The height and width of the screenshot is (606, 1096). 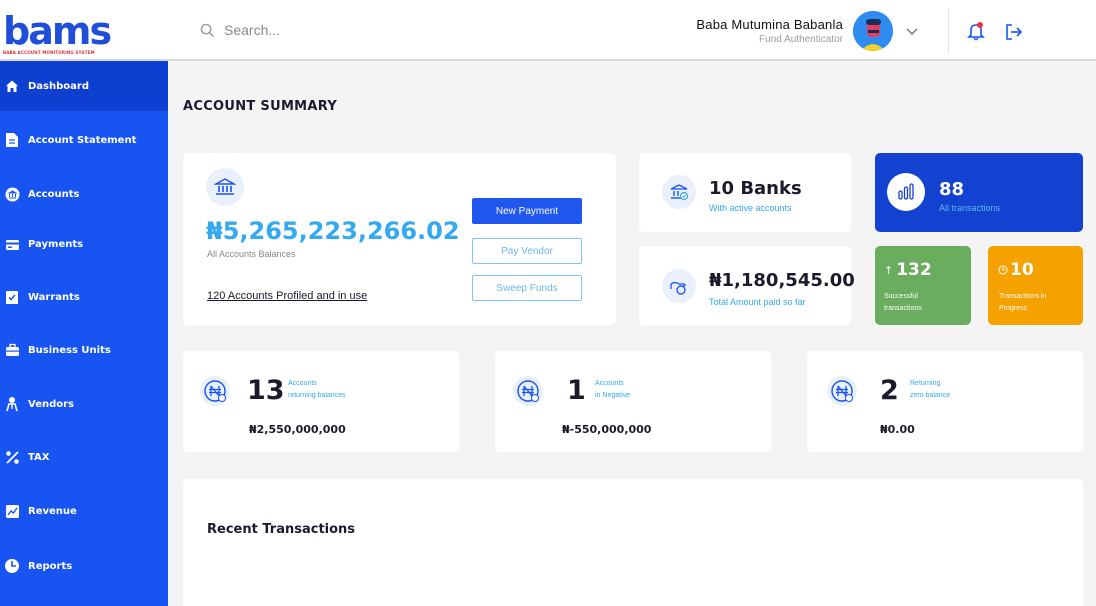 I want to click on stat-count: 1, so click(x=576, y=390).